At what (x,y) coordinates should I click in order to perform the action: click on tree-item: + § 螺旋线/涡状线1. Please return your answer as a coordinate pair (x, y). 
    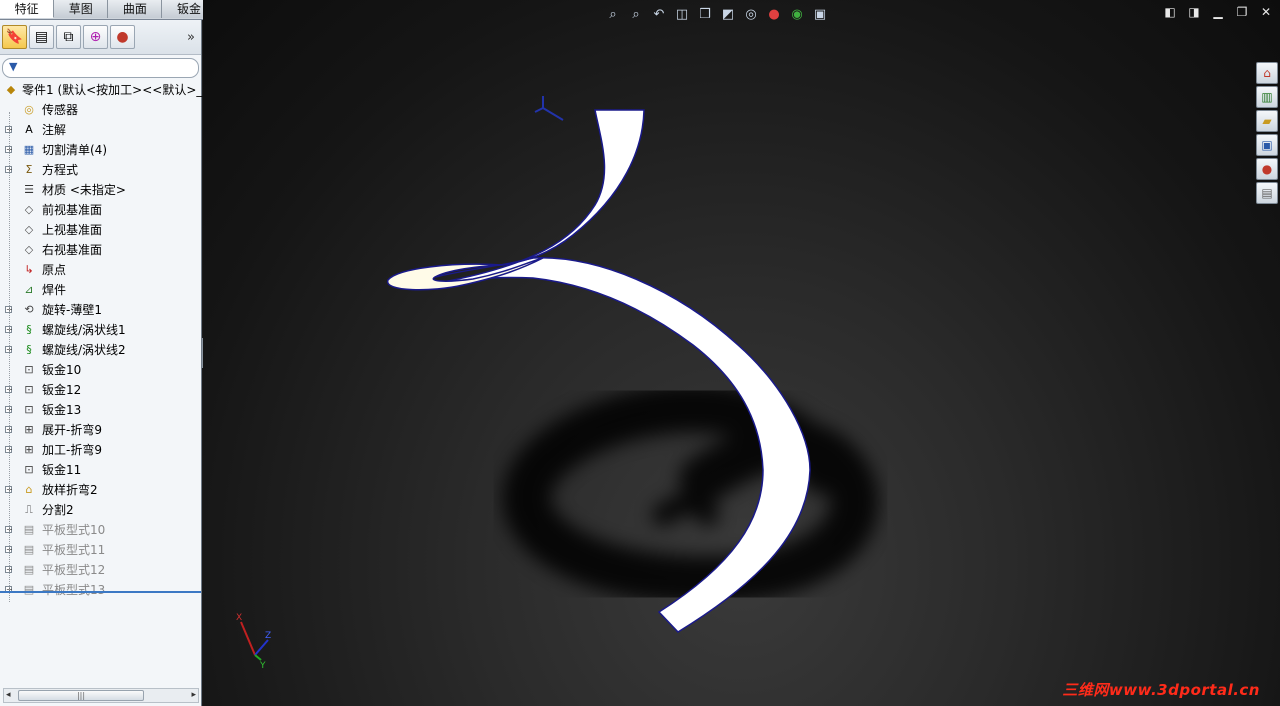
    Looking at the image, I should click on (100, 330).